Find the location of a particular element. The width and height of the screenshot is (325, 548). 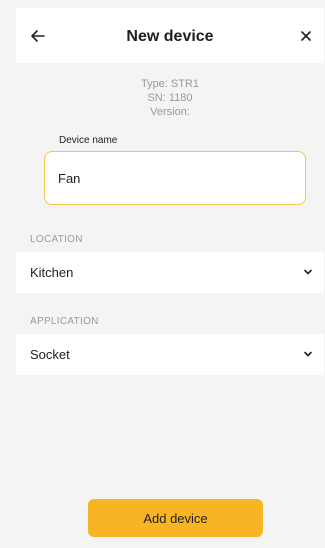

application-value: Socket is located at coordinates (50, 354).